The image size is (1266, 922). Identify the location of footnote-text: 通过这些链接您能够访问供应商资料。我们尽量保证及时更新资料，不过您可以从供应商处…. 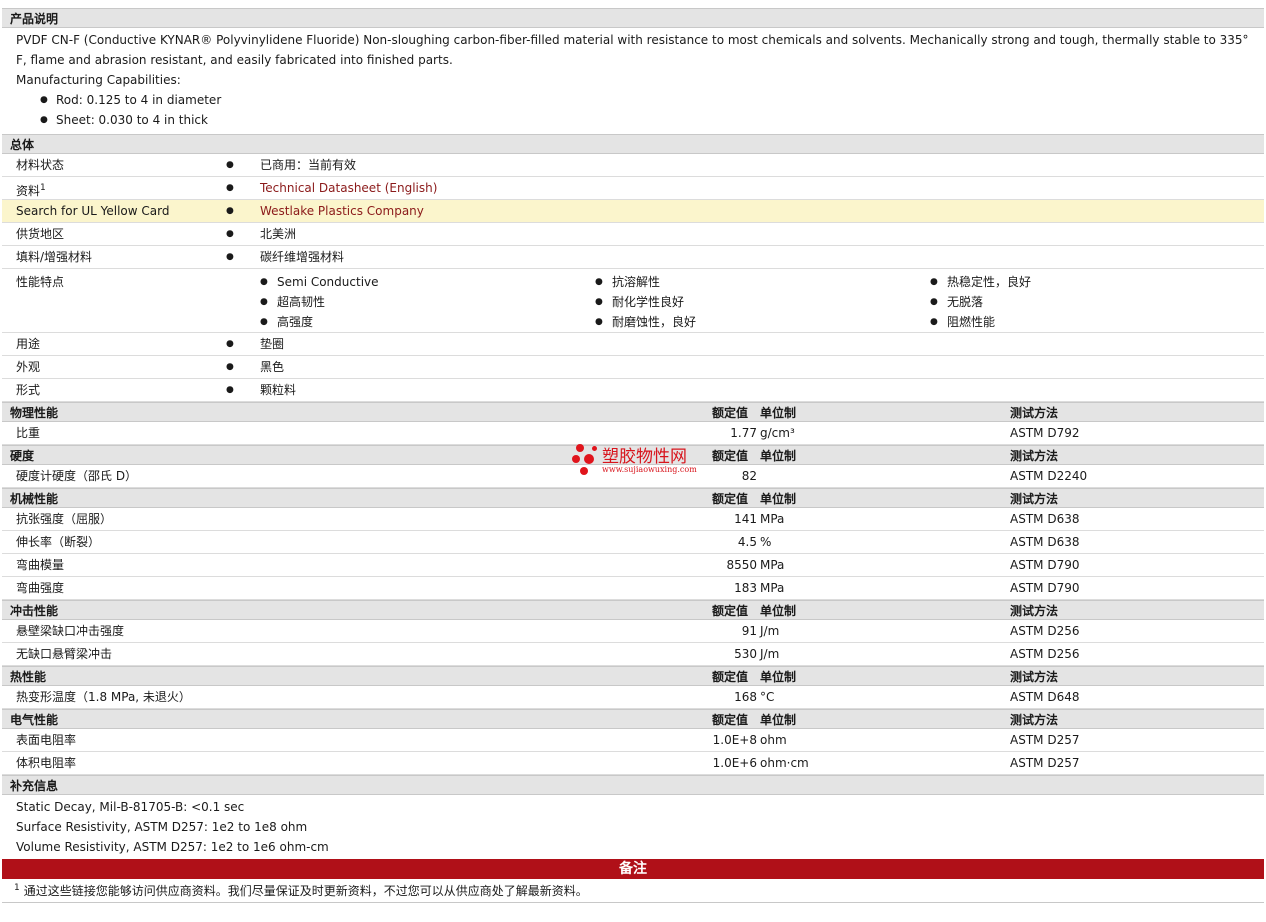
(305, 891).